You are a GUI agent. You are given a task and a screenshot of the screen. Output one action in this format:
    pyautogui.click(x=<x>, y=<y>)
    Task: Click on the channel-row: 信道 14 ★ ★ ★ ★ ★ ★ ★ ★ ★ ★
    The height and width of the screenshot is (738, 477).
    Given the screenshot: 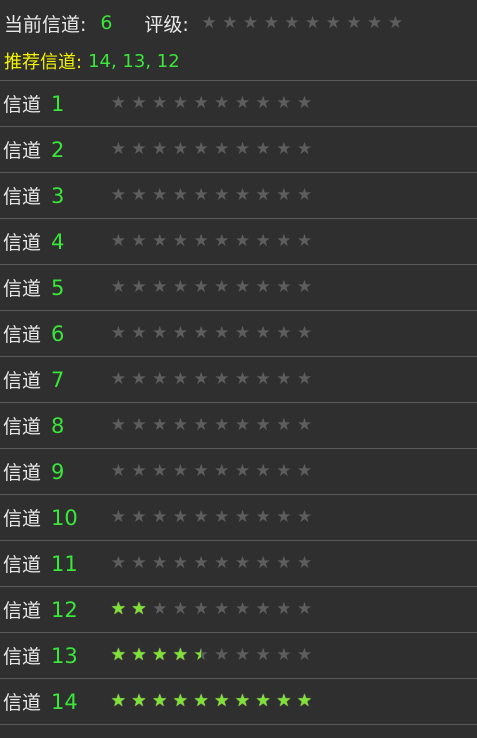 What is the action you would take?
    pyautogui.click(x=238, y=702)
    